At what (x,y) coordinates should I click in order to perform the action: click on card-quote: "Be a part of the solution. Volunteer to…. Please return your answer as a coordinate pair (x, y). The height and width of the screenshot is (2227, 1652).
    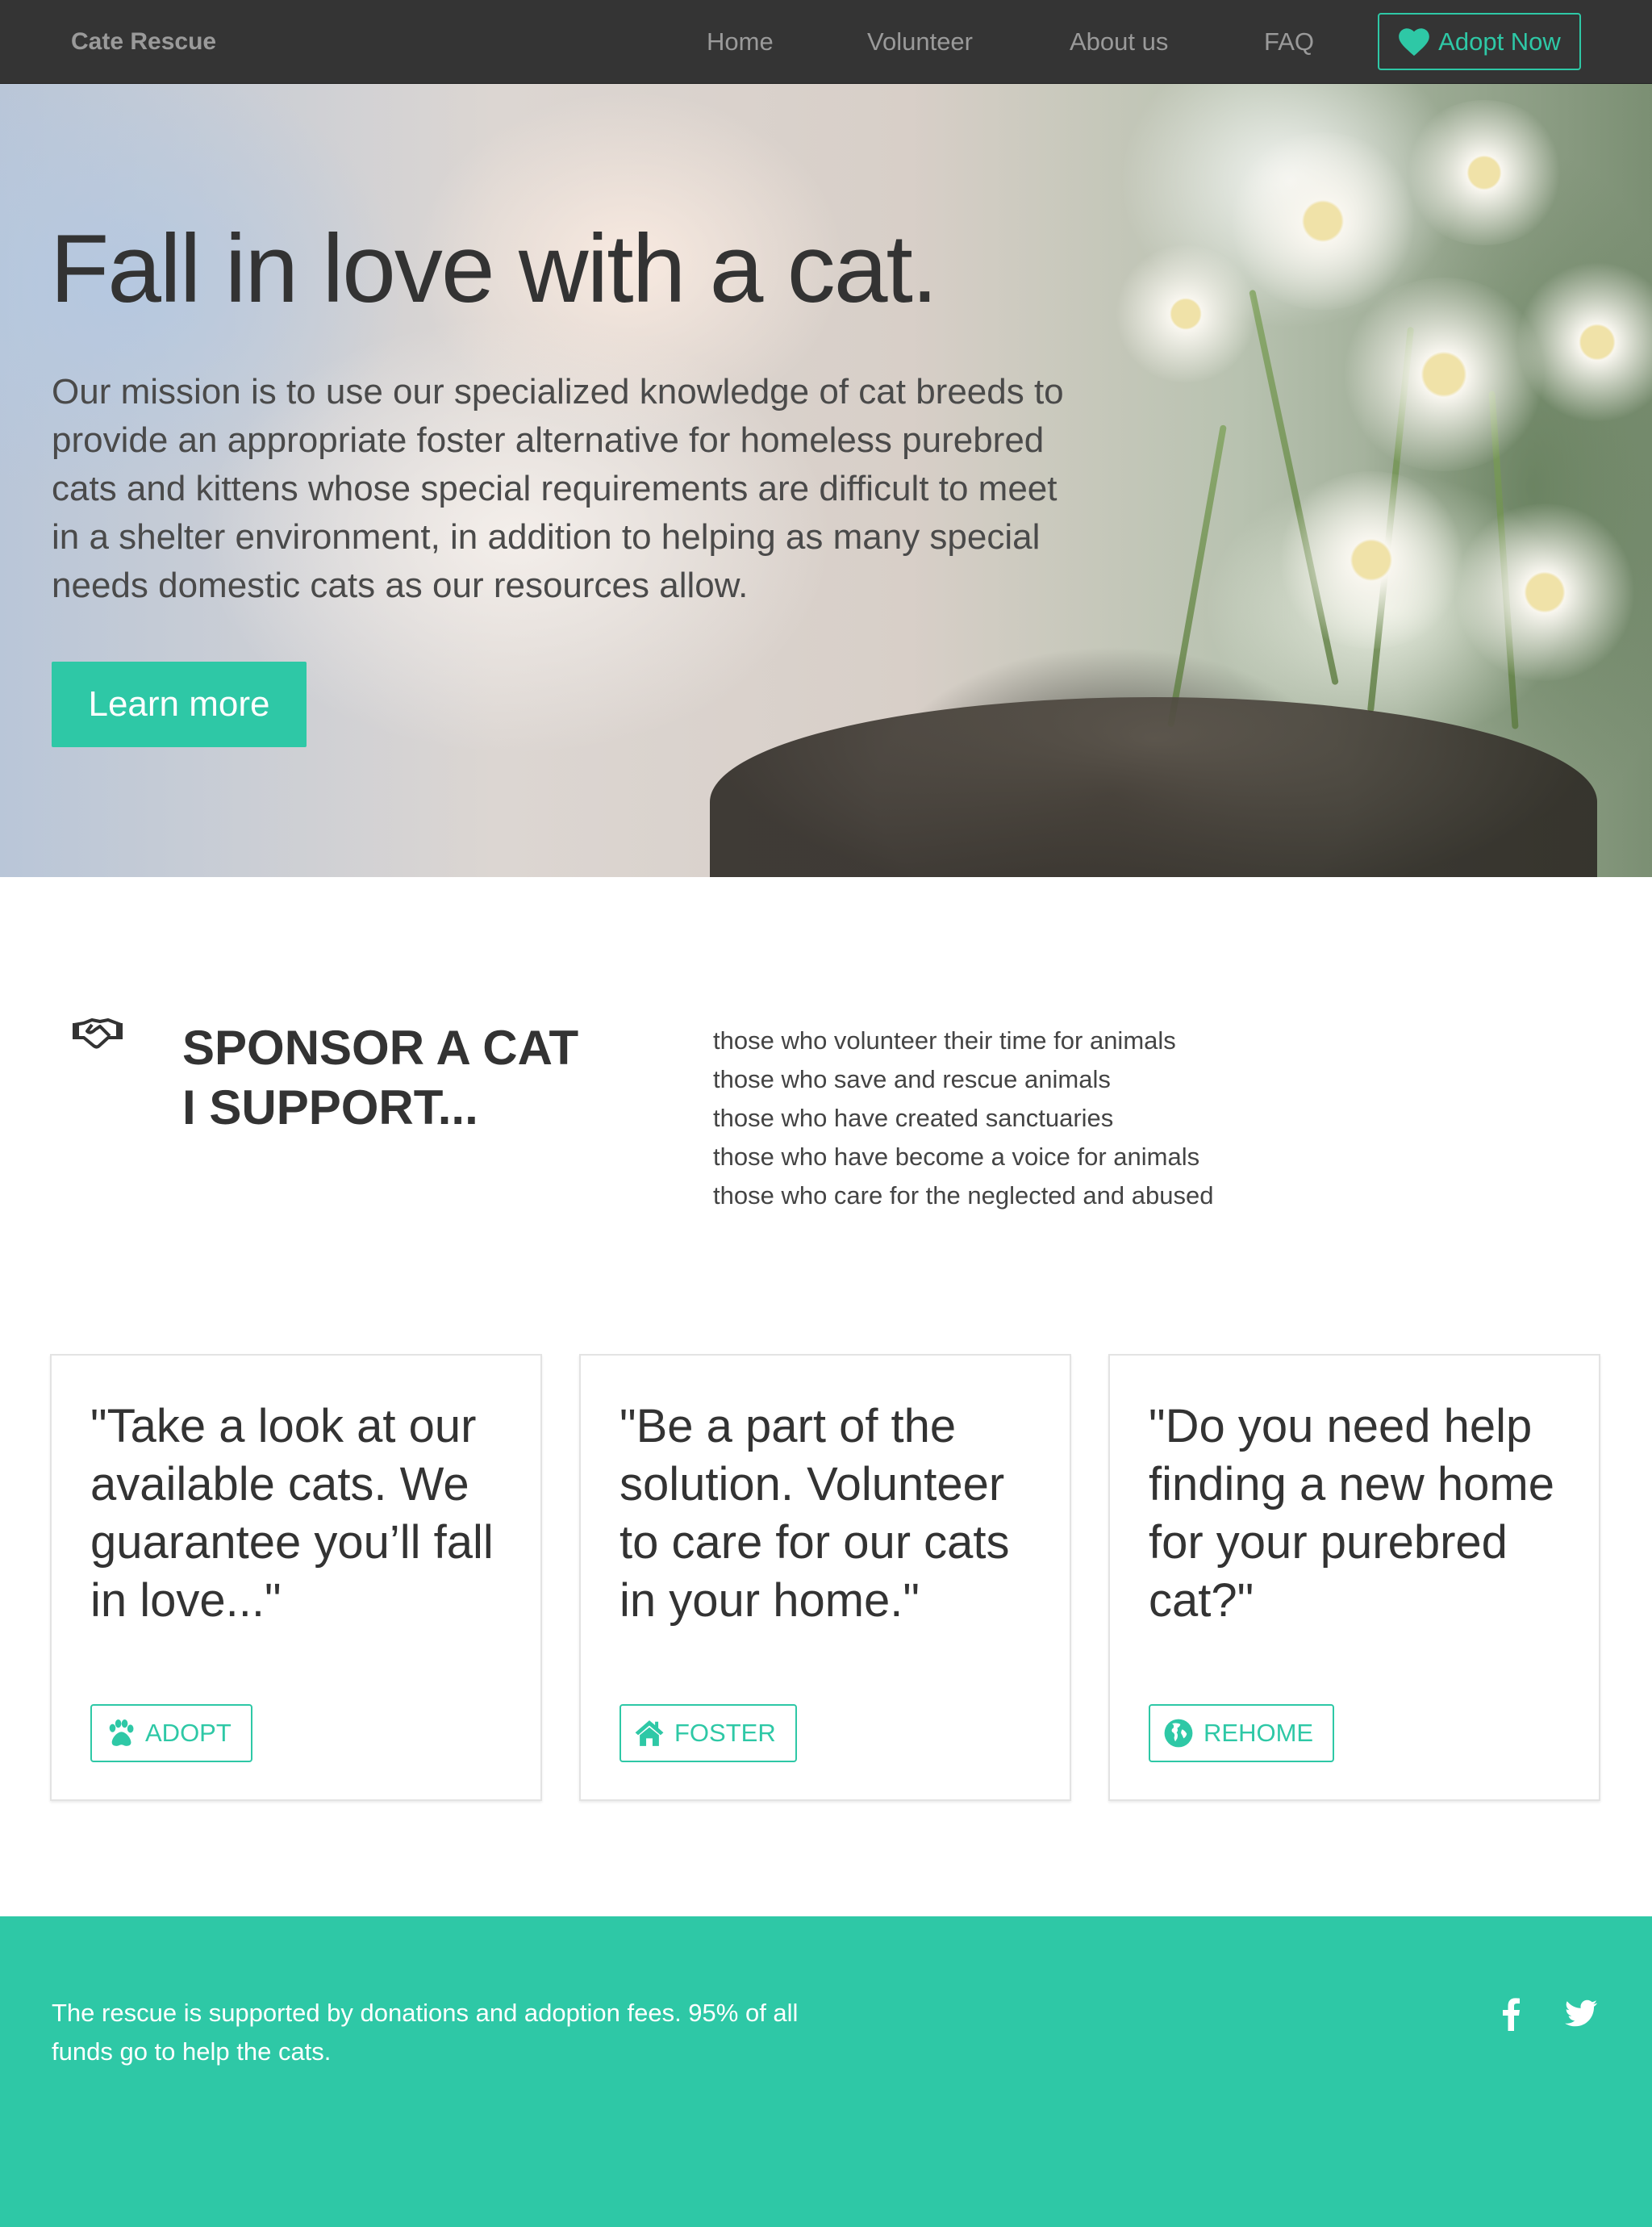
    Looking at the image, I should click on (815, 1513).